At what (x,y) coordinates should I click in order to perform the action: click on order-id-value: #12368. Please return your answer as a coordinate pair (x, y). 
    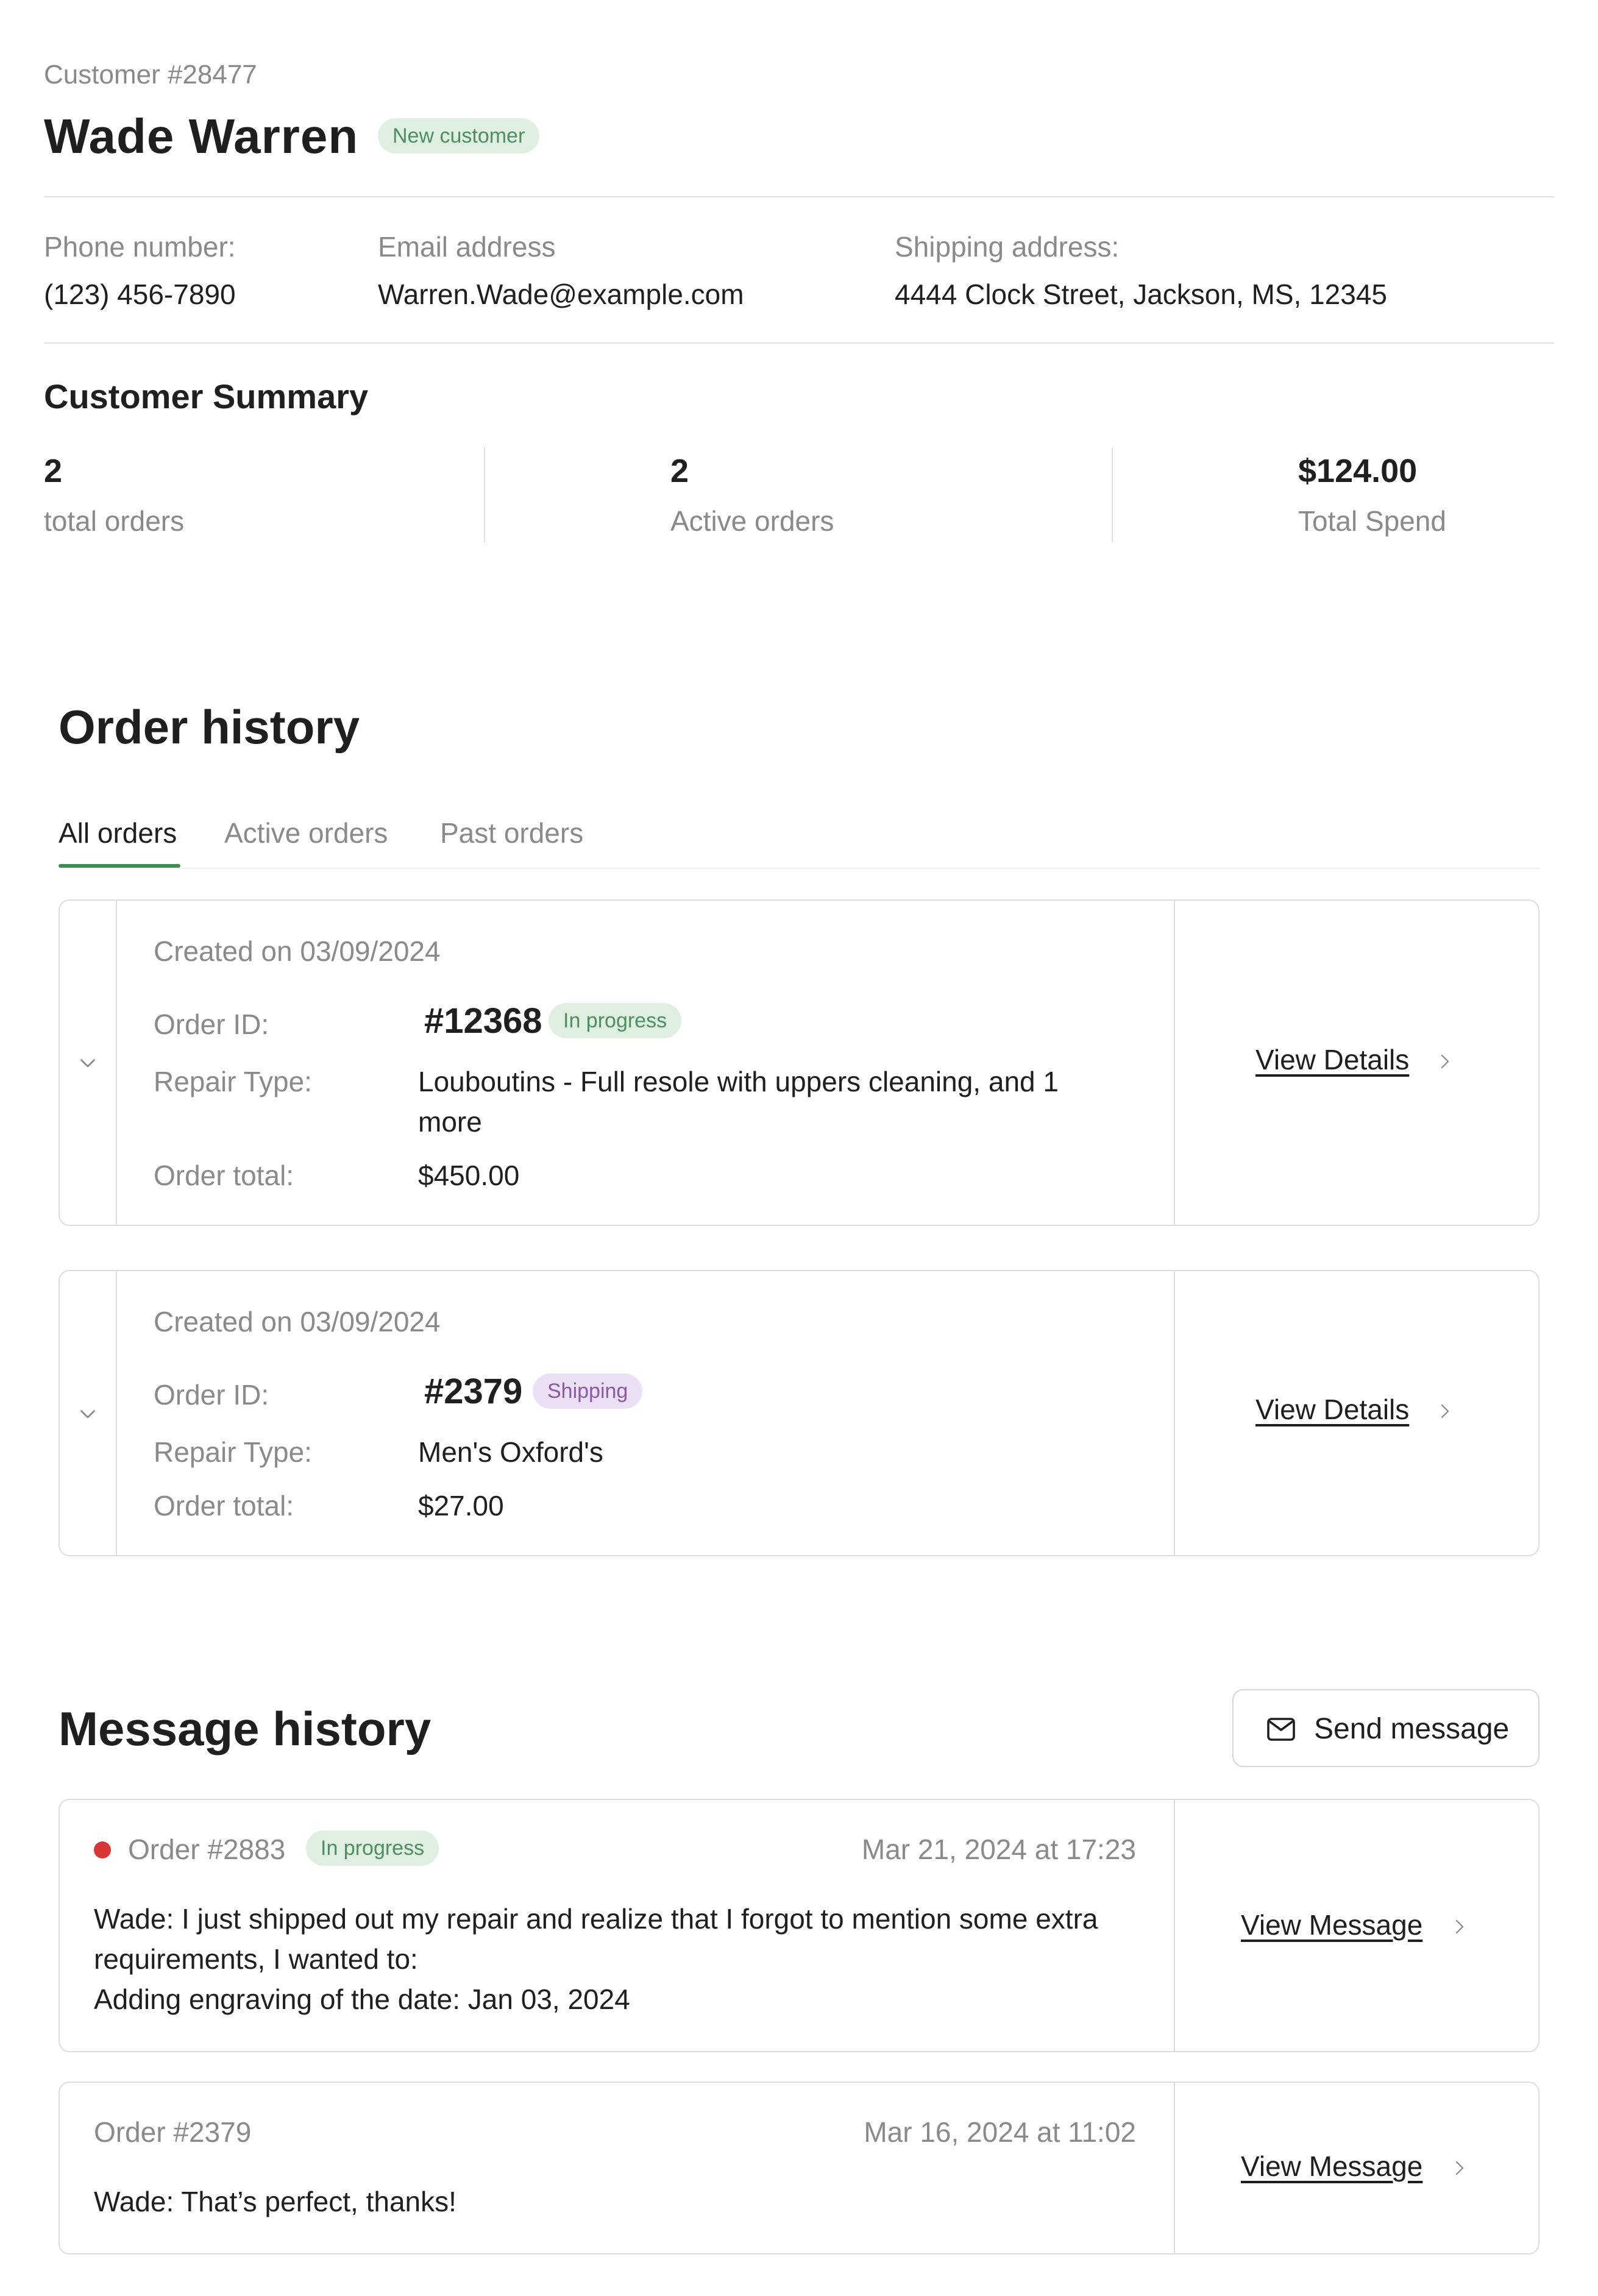
    Looking at the image, I should click on (483, 1021).